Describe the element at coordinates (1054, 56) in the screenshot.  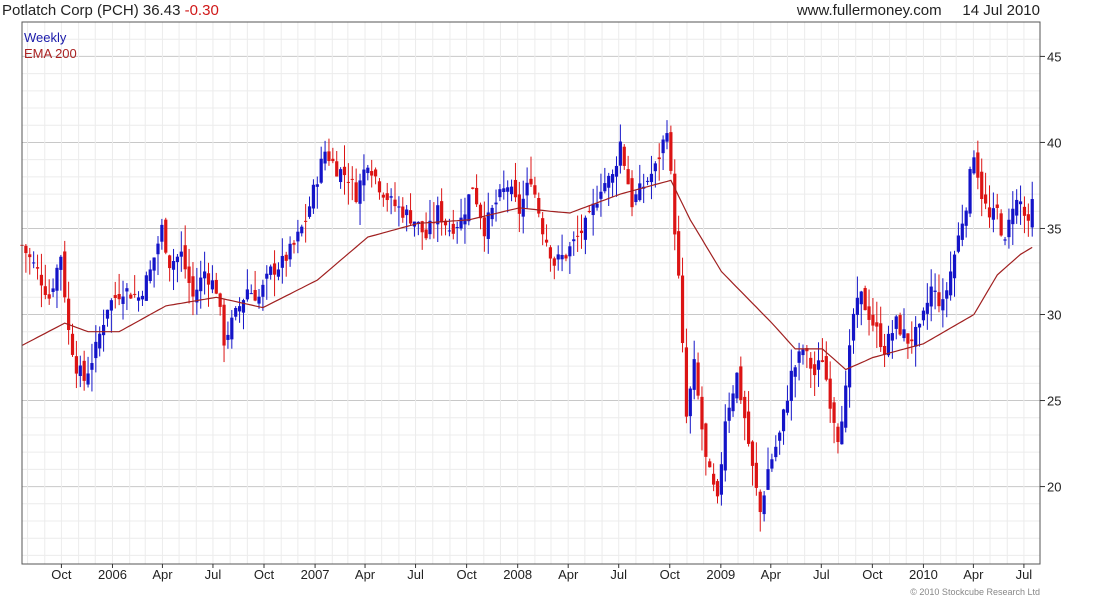
I see `y-tick-label: 45` at that location.